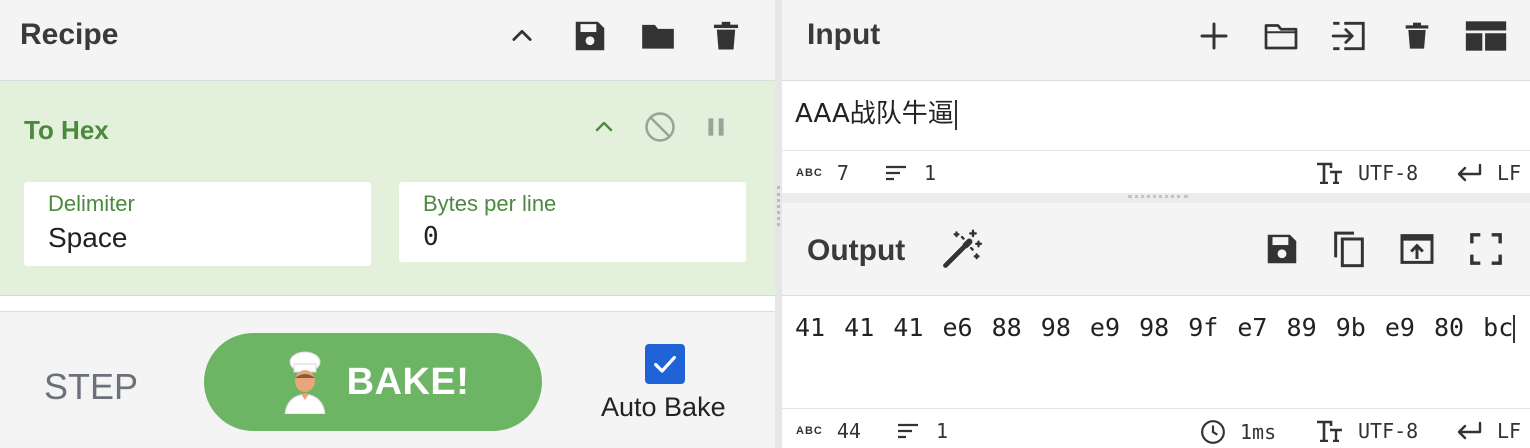 The image size is (1530, 448). What do you see at coordinates (1282, 249) in the screenshot?
I see `save-output-icon` at bounding box center [1282, 249].